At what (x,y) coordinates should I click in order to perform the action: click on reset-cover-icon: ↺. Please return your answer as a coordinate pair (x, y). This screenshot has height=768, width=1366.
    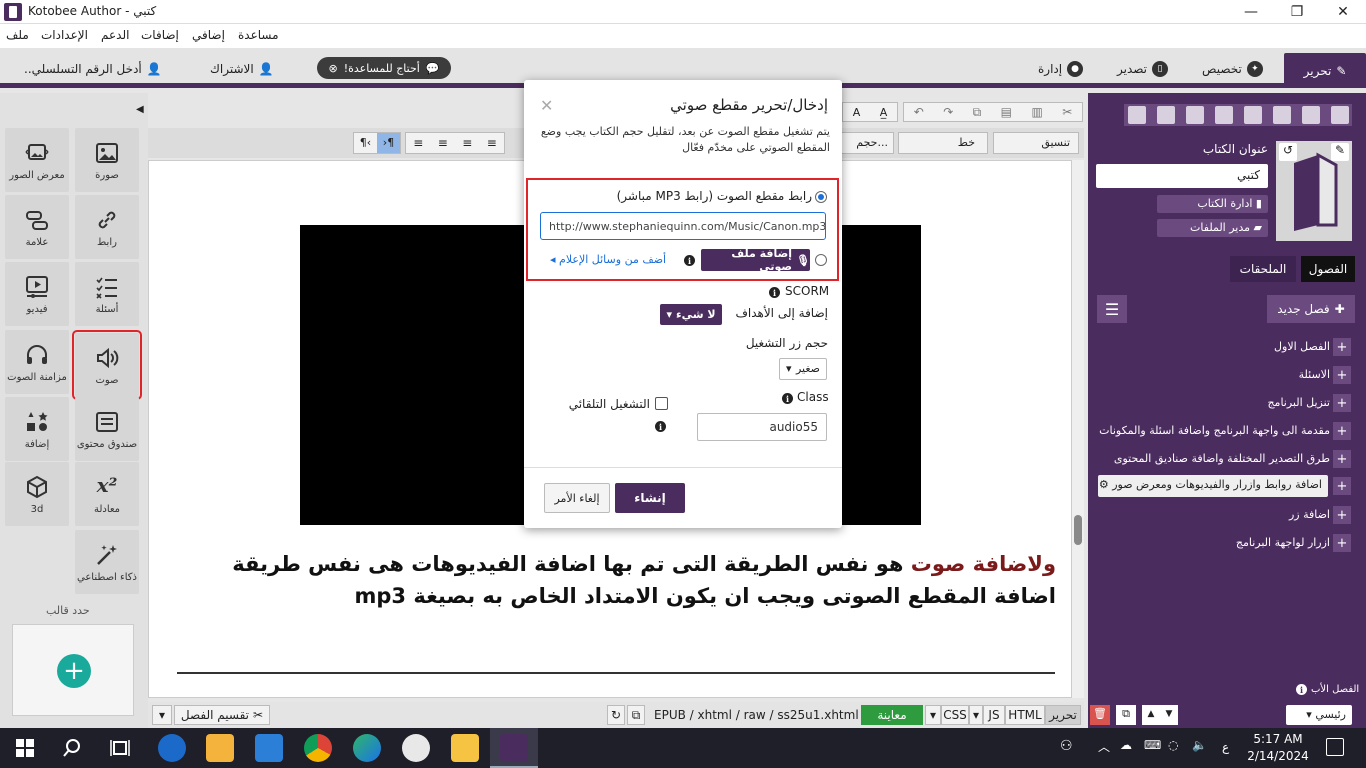
    Looking at the image, I should click on (1288, 152).